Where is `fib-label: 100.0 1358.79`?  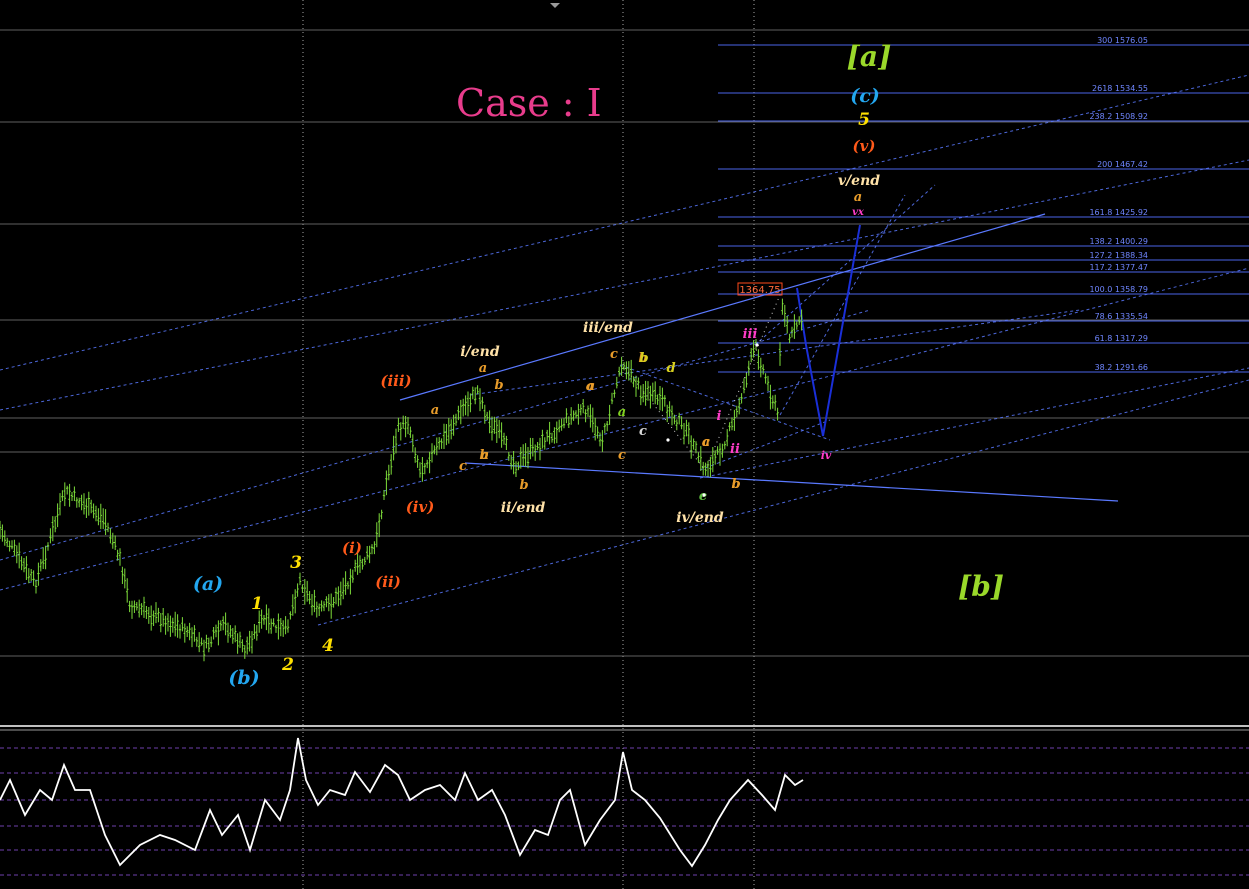 fib-label: 100.0 1358.79 is located at coordinates (1118, 289).